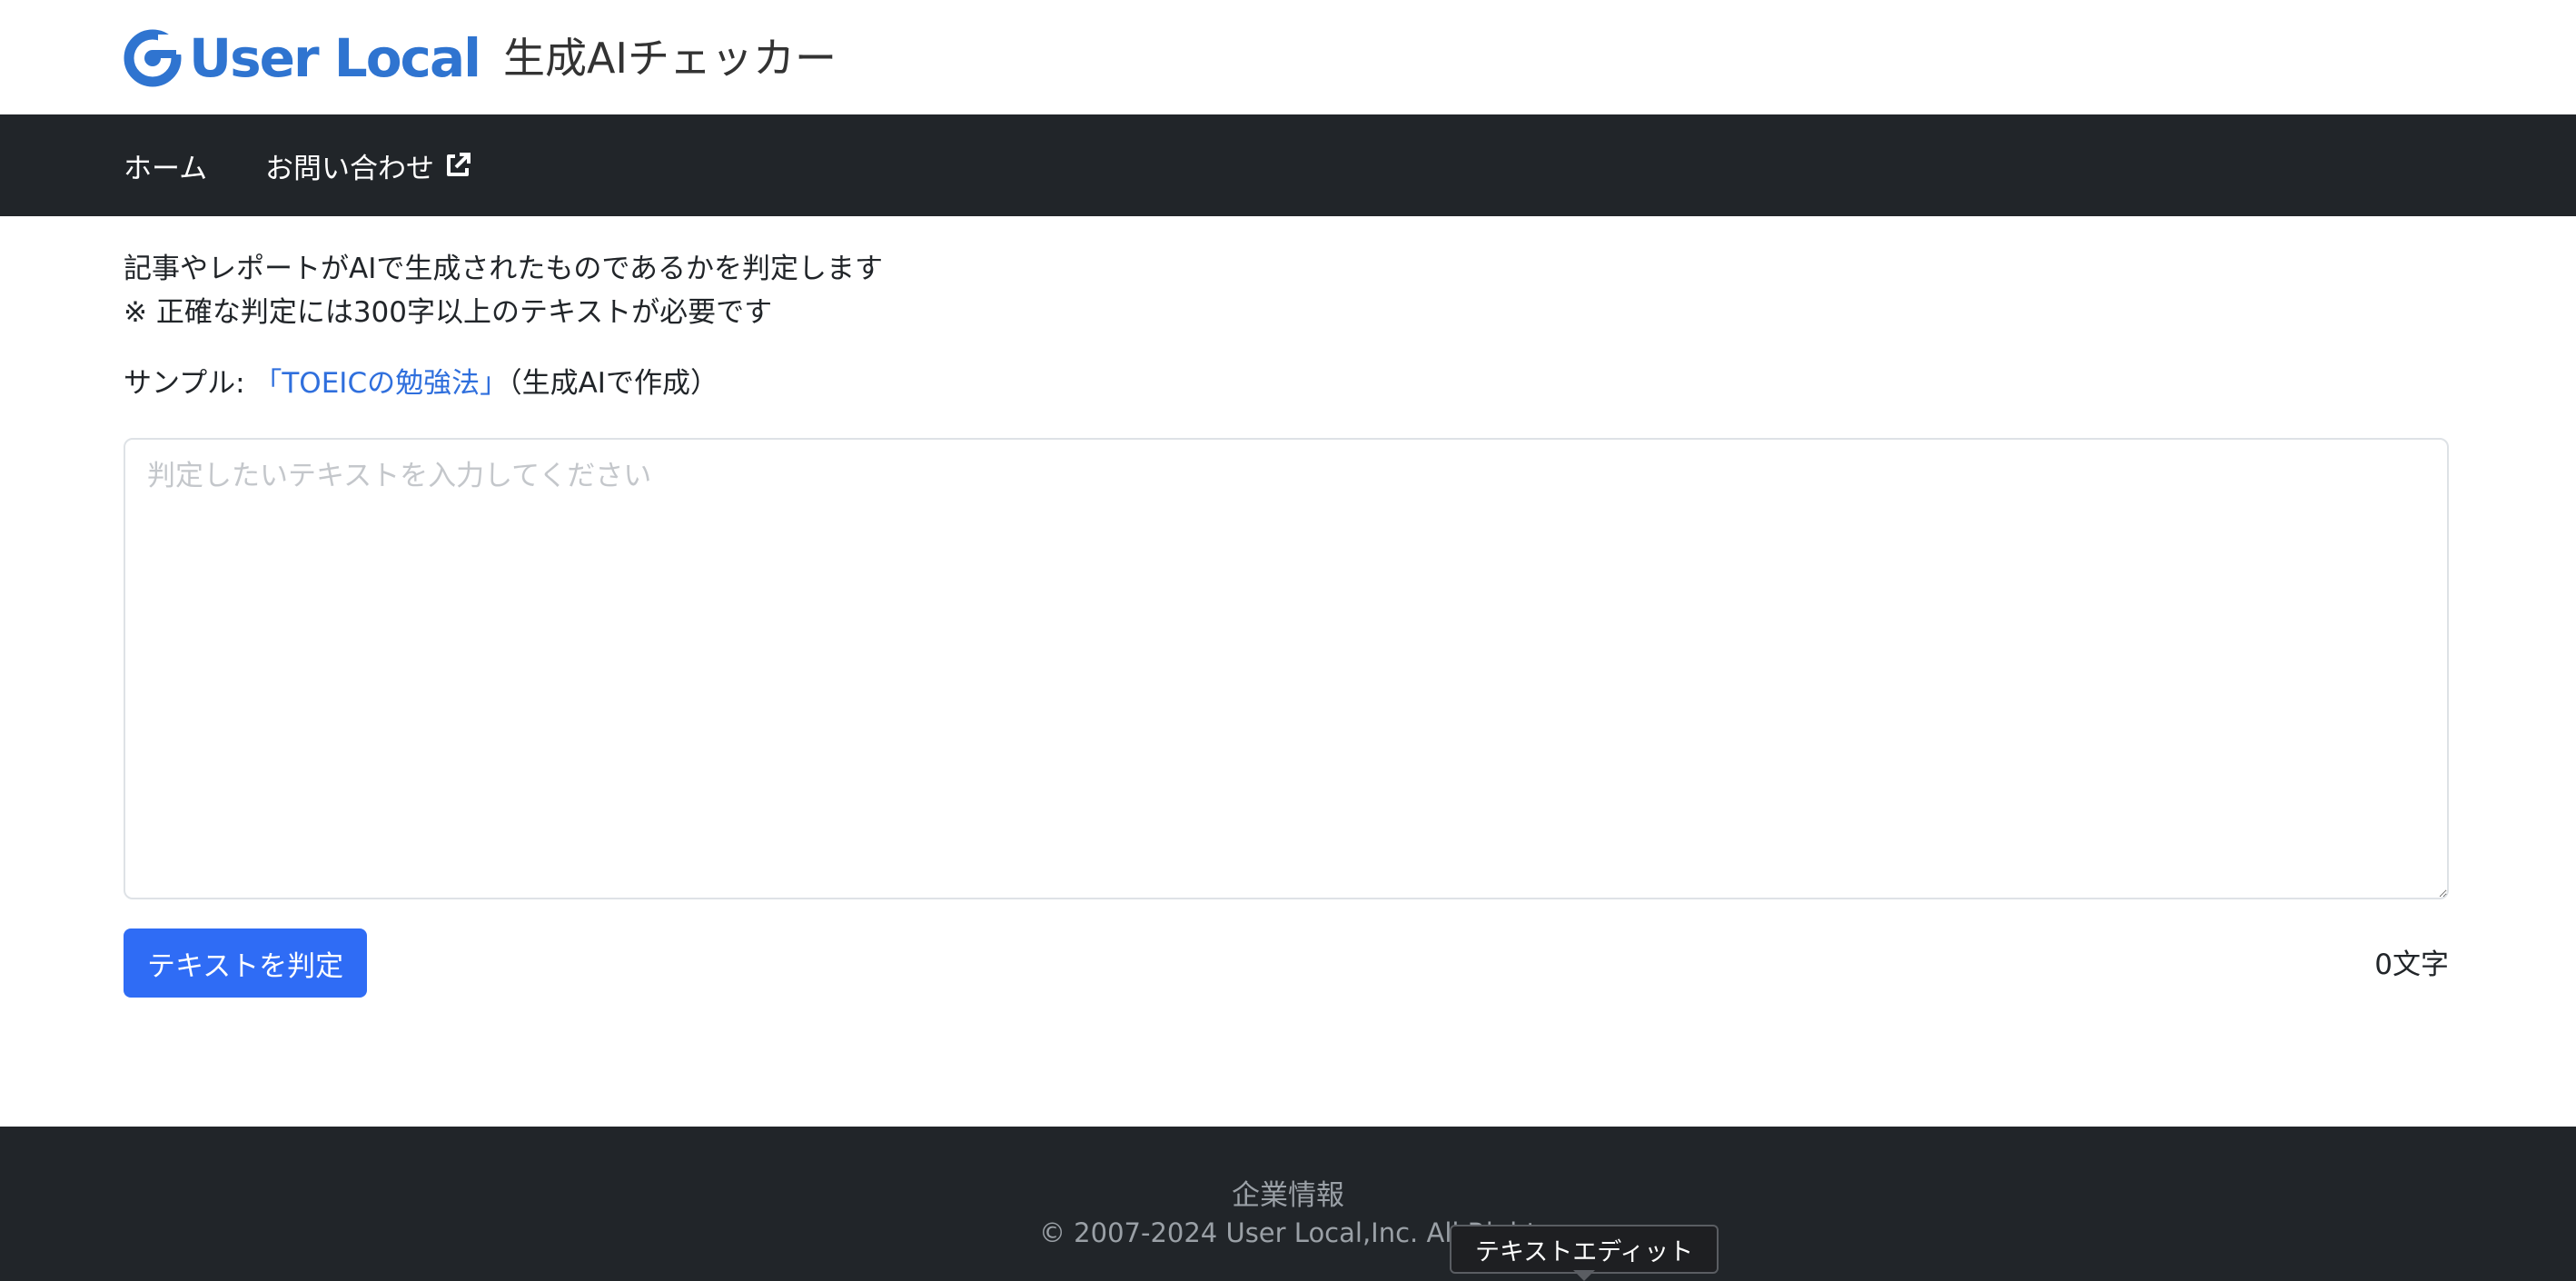  Describe the element at coordinates (1288, 1192) in the screenshot. I see `company-info-link: 企業情報` at that location.